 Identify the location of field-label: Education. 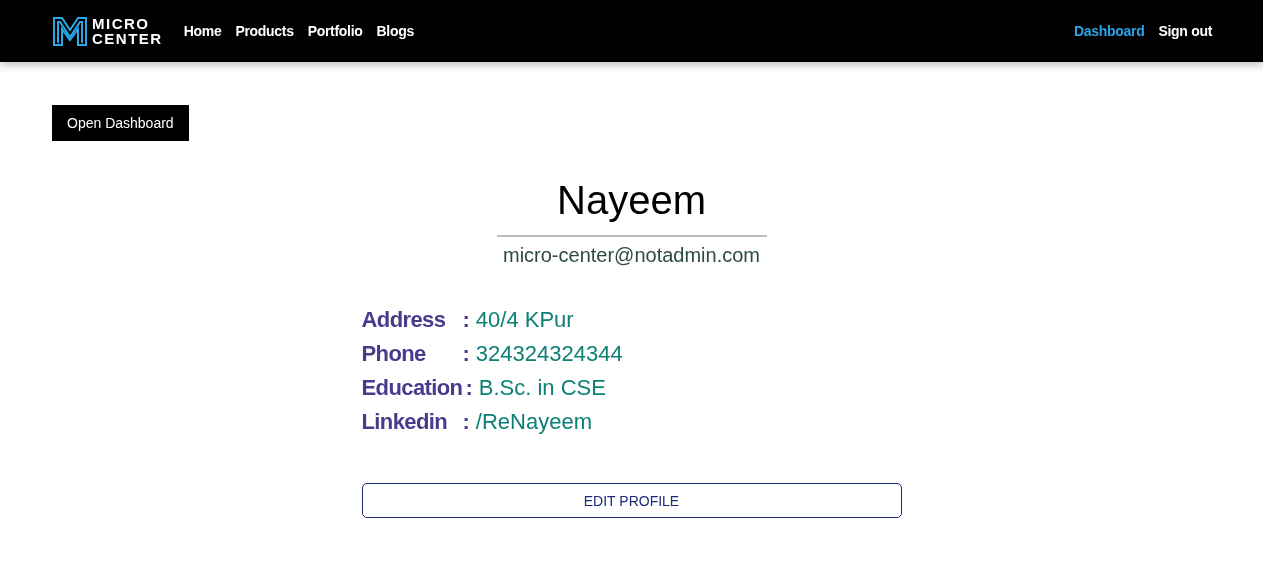
(412, 388).